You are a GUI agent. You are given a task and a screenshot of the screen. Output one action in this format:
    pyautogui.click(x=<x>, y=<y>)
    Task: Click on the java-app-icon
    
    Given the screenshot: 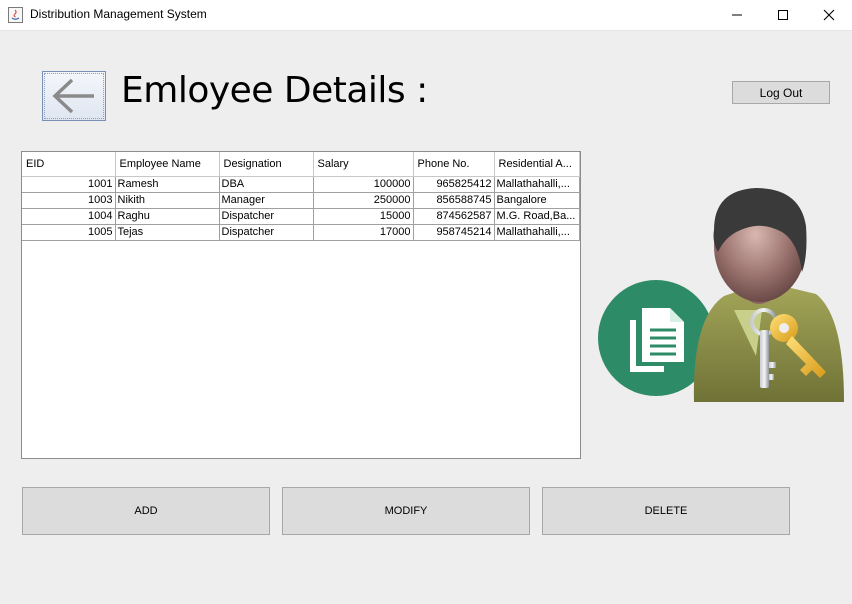 What is the action you would take?
    pyautogui.click(x=15, y=15)
    